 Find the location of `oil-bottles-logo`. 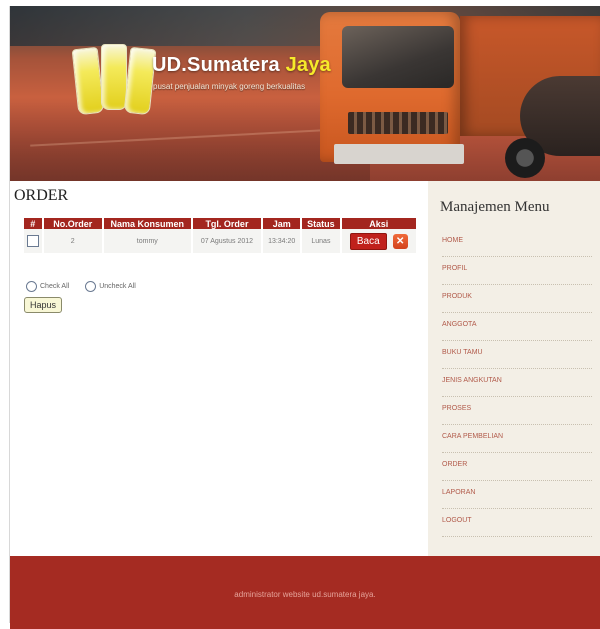

oil-bottles-logo is located at coordinates (114, 80).